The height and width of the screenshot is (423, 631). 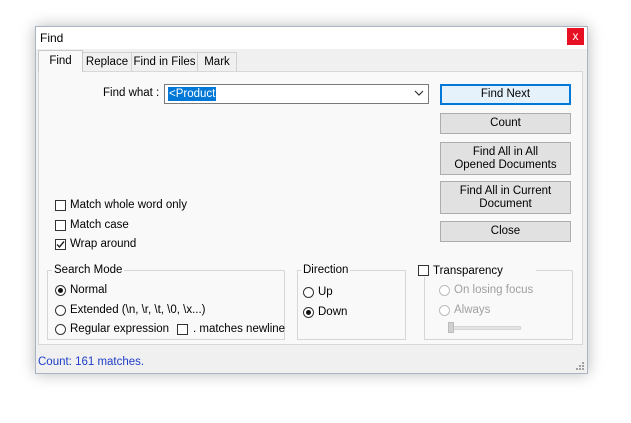 What do you see at coordinates (485, 328) in the screenshot?
I see `transparency-slider-track` at bounding box center [485, 328].